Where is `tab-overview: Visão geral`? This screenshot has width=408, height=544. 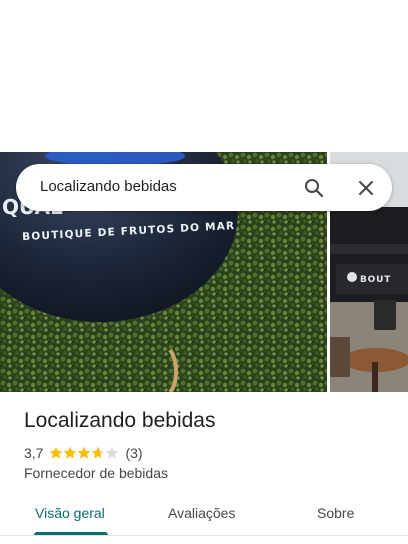 tab-overview: Visão geral is located at coordinates (70, 513).